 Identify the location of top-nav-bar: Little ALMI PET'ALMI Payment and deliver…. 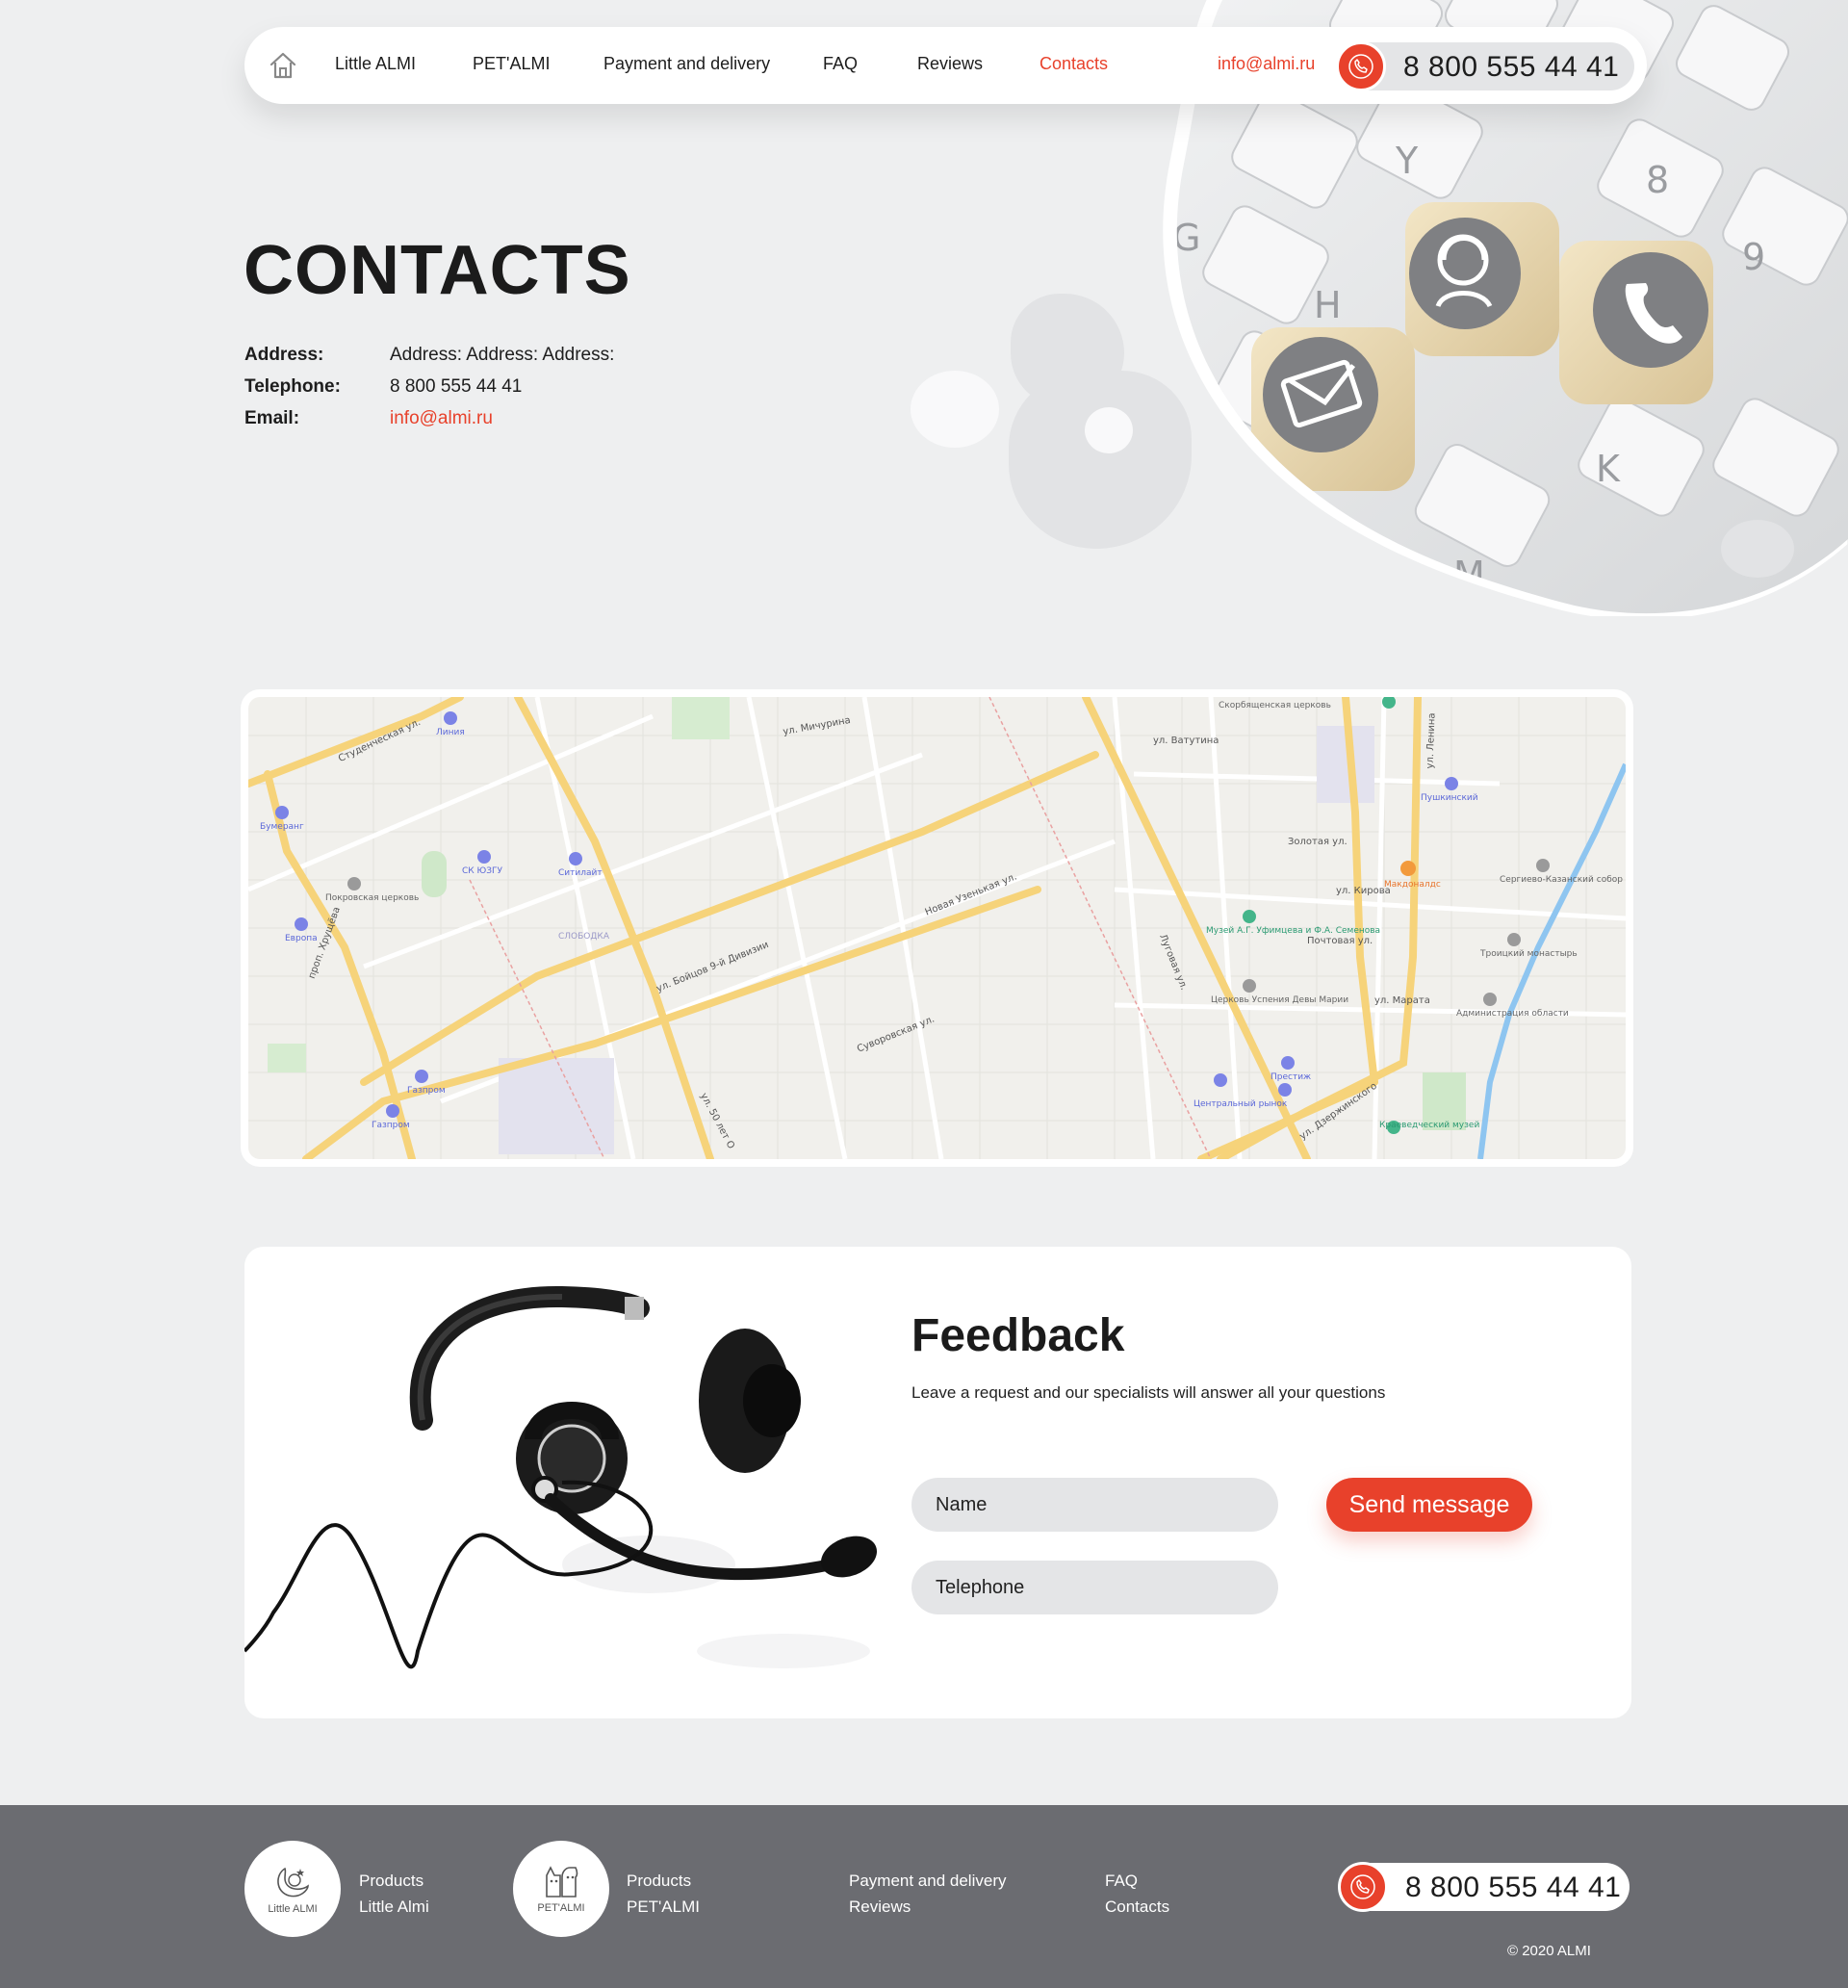
(945, 65).